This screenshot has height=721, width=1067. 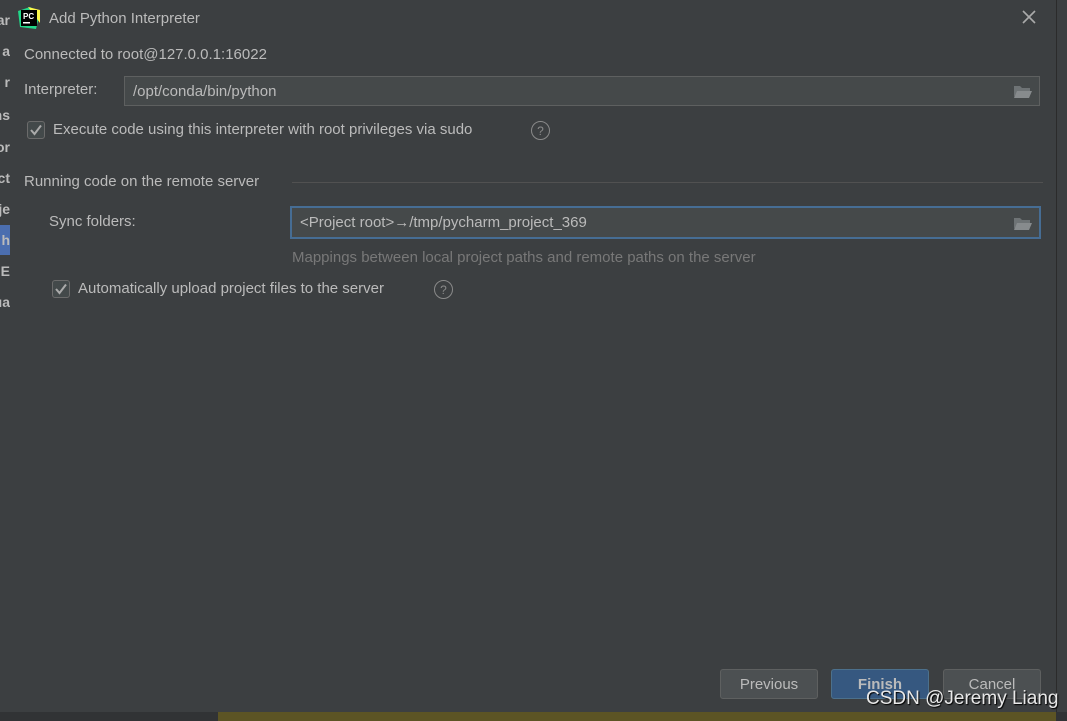 What do you see at coordinates (205, 91) in the screenshot?
I see `interpreter-value: /opt/conda/bin/python` at bounding box center [205, 91].